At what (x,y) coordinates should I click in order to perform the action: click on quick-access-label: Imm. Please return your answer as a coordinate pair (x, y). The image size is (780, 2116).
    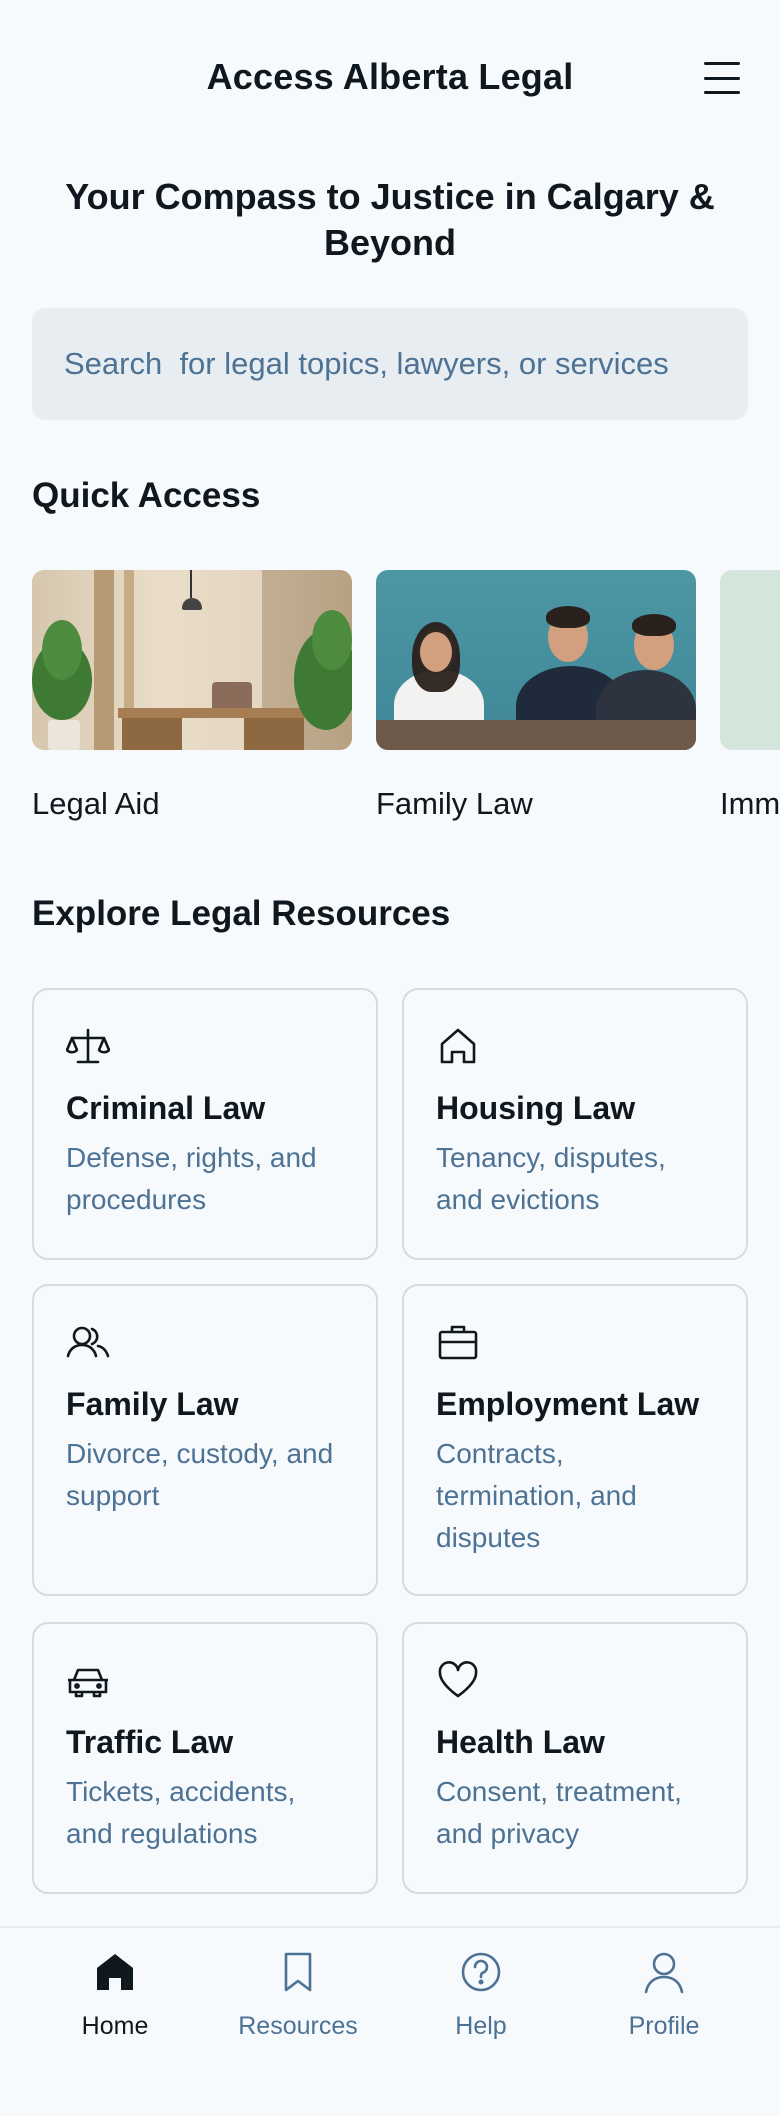
    Looking at the image, I should click on (750, 803).